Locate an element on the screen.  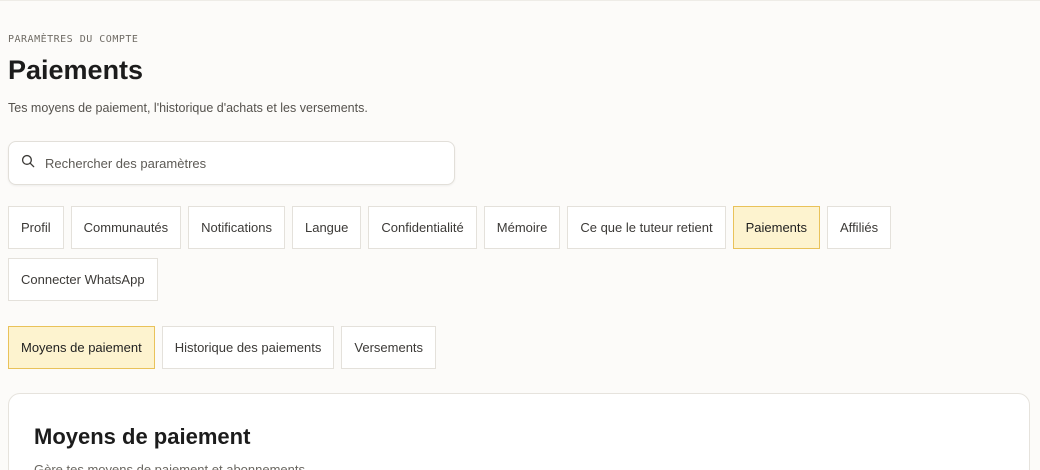
tab-connecter-whatsapp: Connecter WhatsApp is located at coordinates (83, 279).